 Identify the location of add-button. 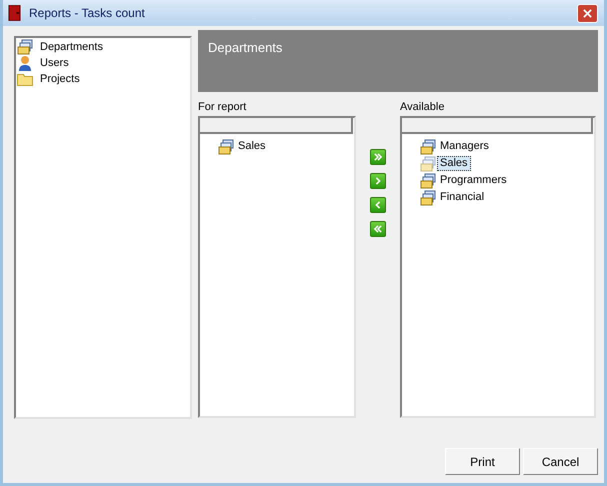
(378, 181).